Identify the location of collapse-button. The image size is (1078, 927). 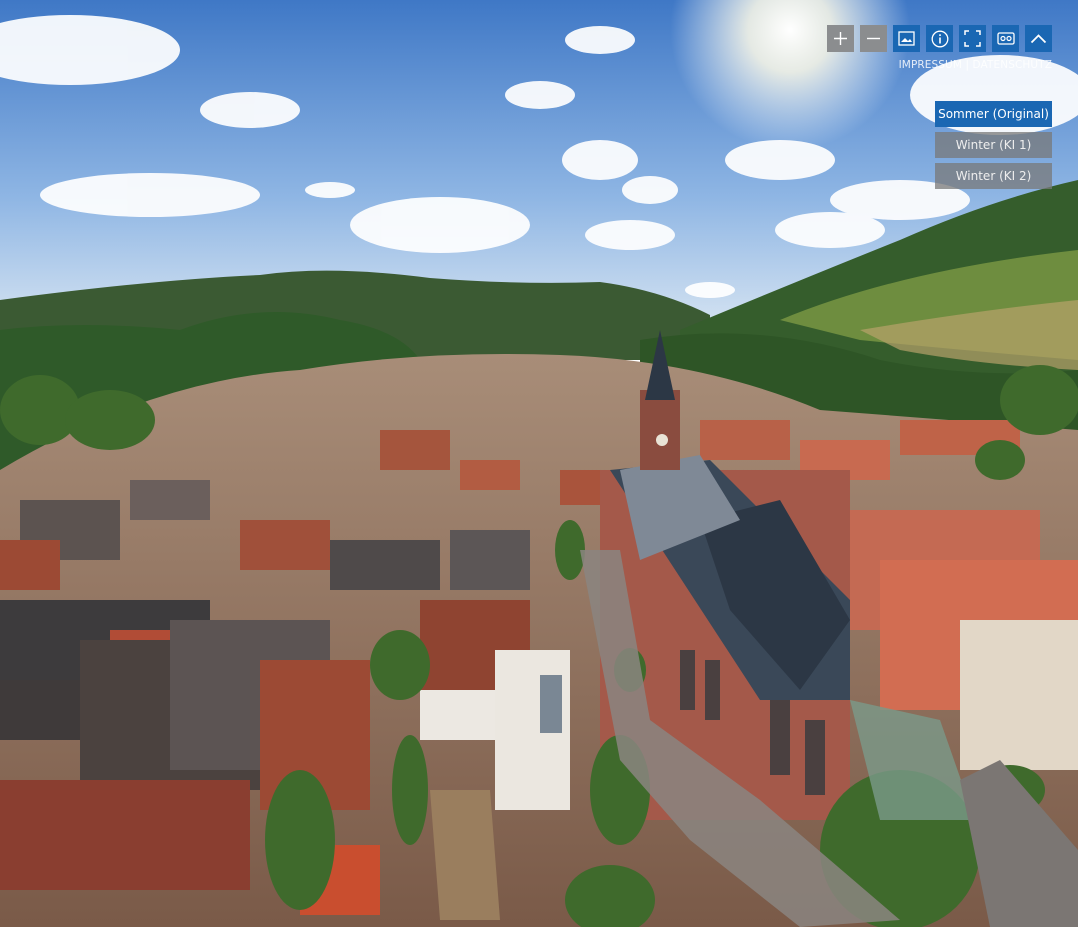
(1038, 38).